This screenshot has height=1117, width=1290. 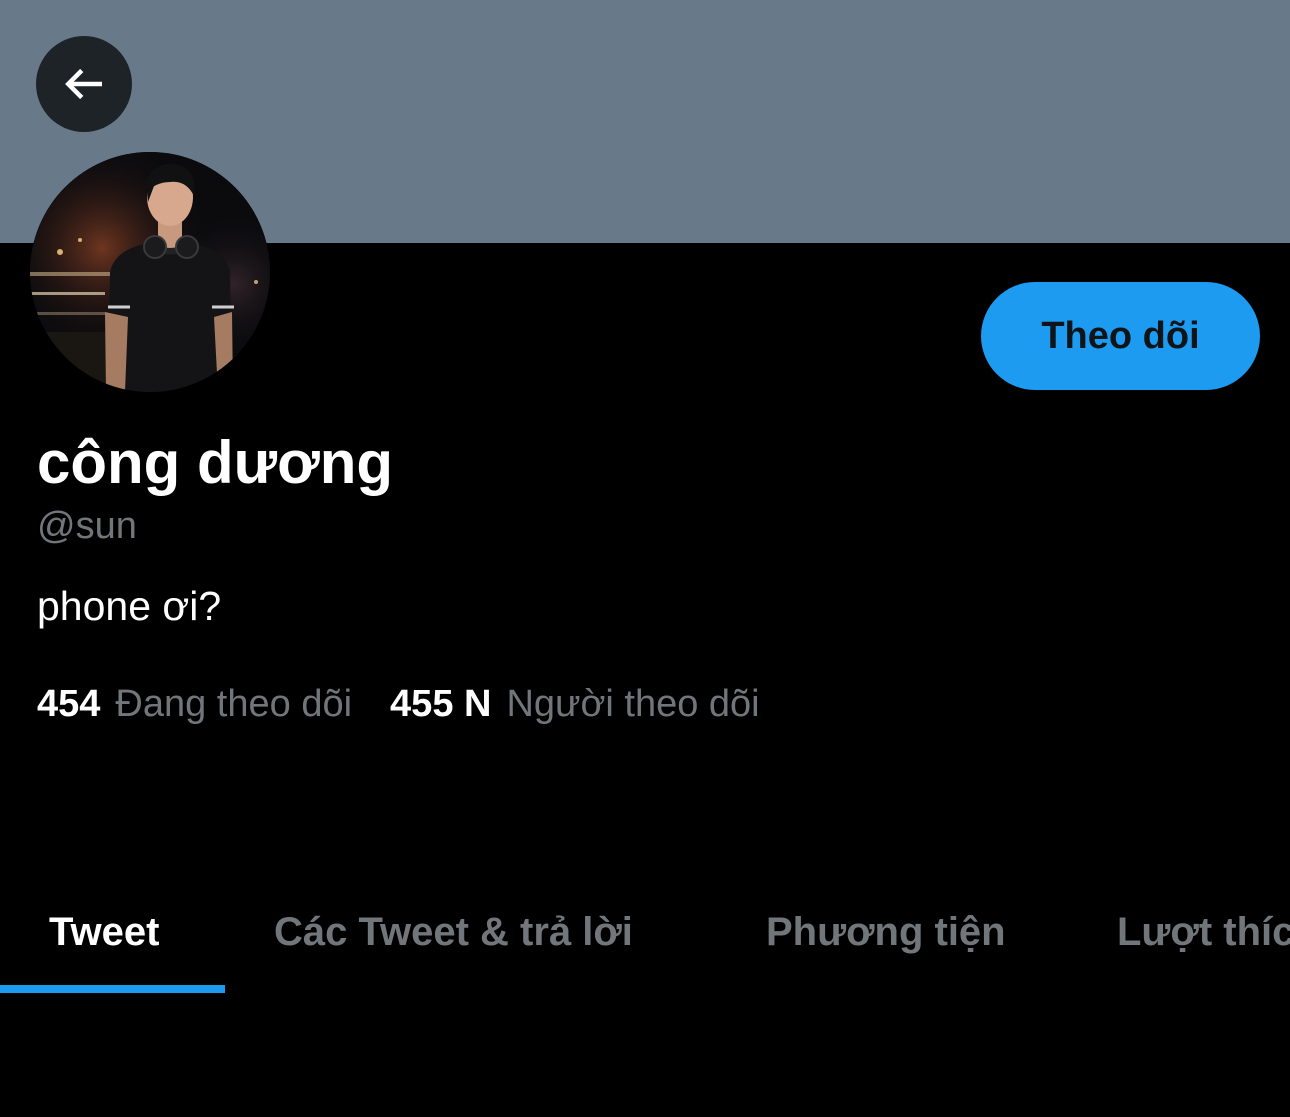 What do you see at coordinates (112, 989) in the screenshot?
I see `active-tab-indicator` at bounding box center [112, 989].